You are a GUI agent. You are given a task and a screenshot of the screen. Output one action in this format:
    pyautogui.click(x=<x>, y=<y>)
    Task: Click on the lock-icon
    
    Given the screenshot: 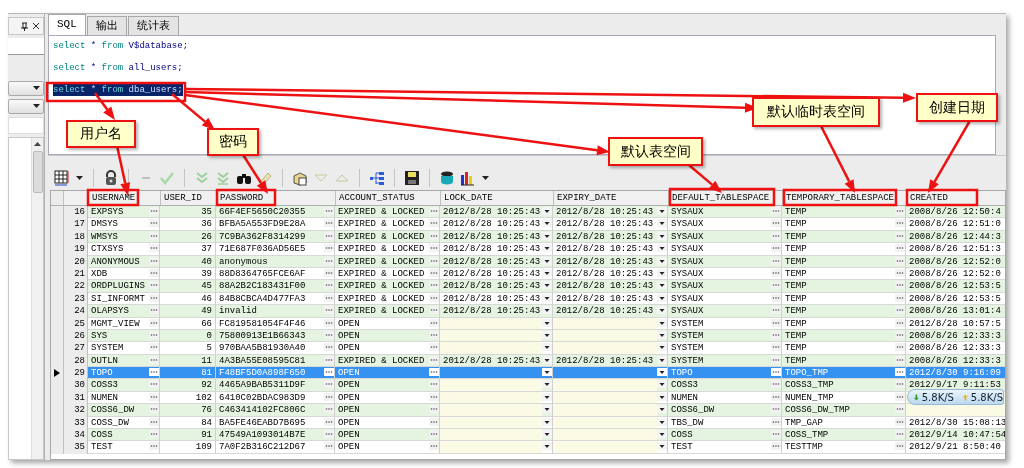 What is the action you would take?
    pyautogui.click(x=111, y=178)
    